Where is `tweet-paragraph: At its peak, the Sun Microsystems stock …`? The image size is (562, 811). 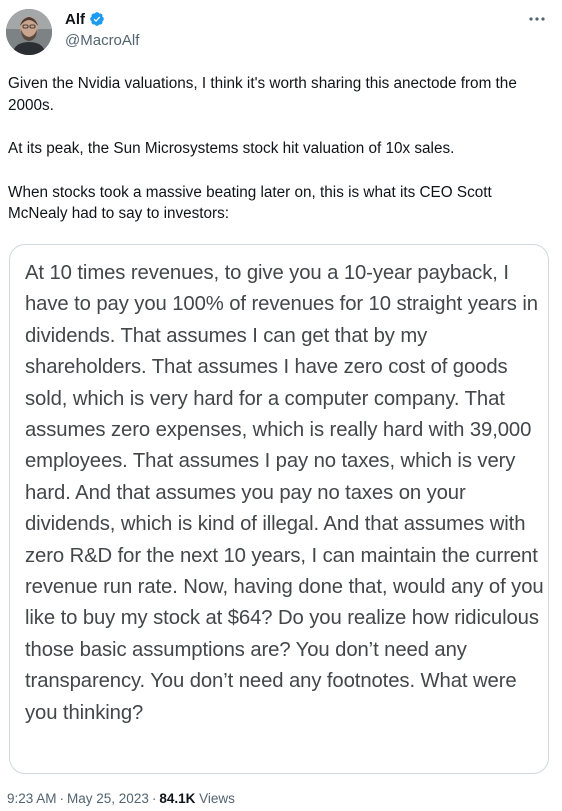 tweet-paragraph: At its peak, the Sun Microsystems stock … is located at coordinates (231, 148).